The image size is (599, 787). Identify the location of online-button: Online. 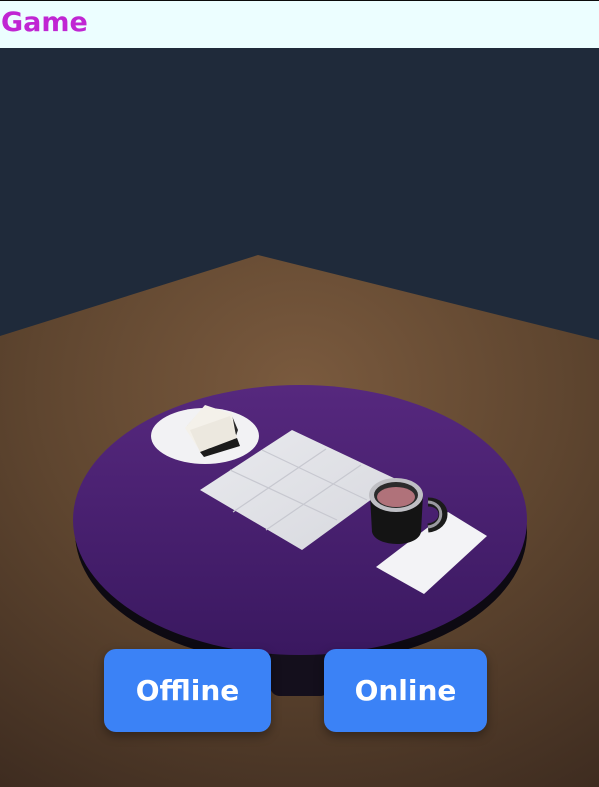
(405, 690).